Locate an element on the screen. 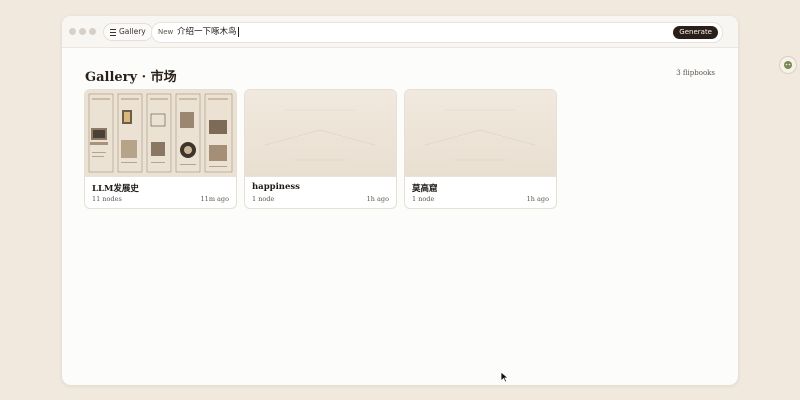 The image size is (800, 400). generate-button: Generate is located at coordinates (695, 32).